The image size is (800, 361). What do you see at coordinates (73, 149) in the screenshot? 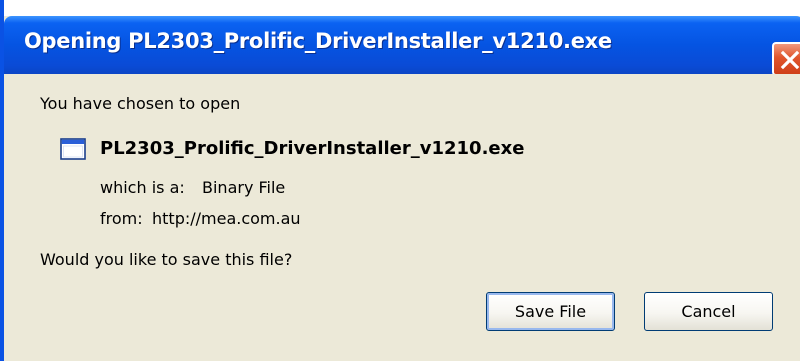
I see `application-window-icon` at bounding box center [73, 149].